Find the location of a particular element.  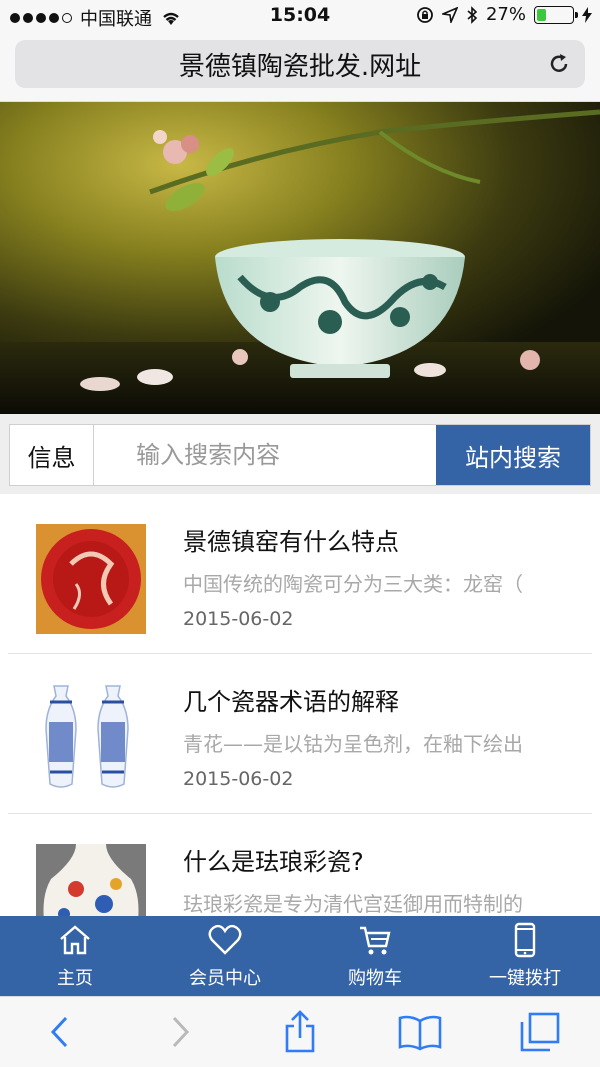

cart-icon is located at coordinates (375, 940).